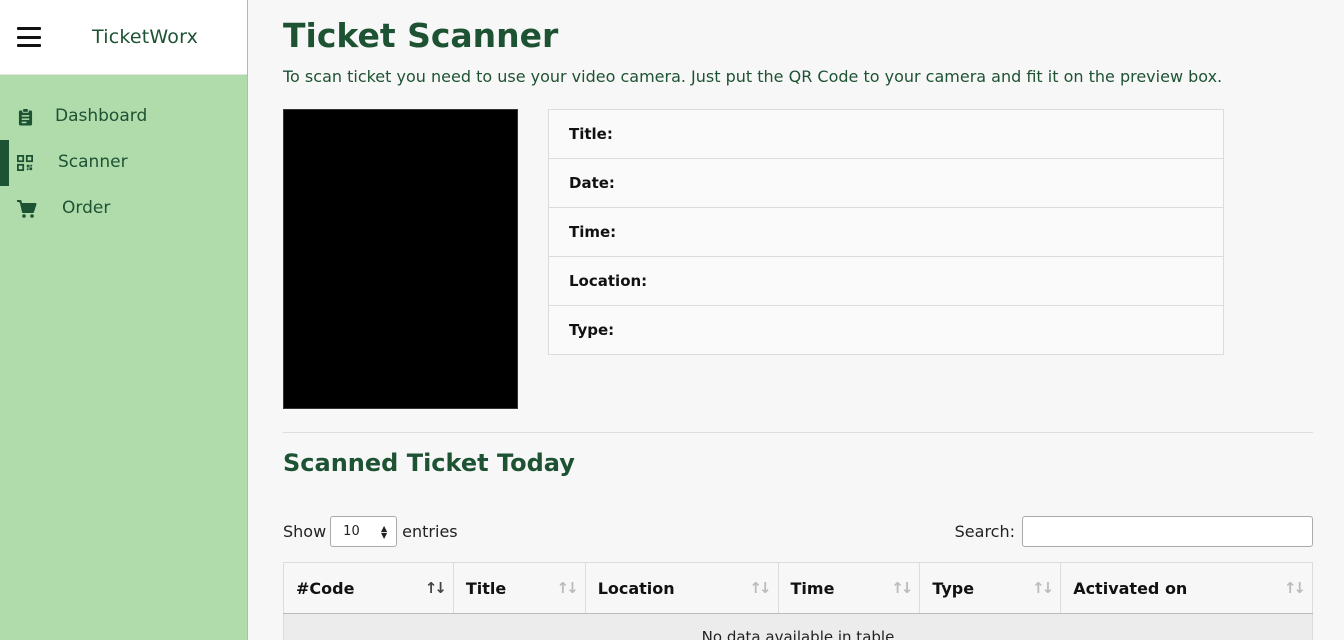 This screenshot has height=640, width=1344. What do you see at coordinates (29, 37) in the screenshot?
I see `menu-toggle-icon` at bounding box center [29, 37].